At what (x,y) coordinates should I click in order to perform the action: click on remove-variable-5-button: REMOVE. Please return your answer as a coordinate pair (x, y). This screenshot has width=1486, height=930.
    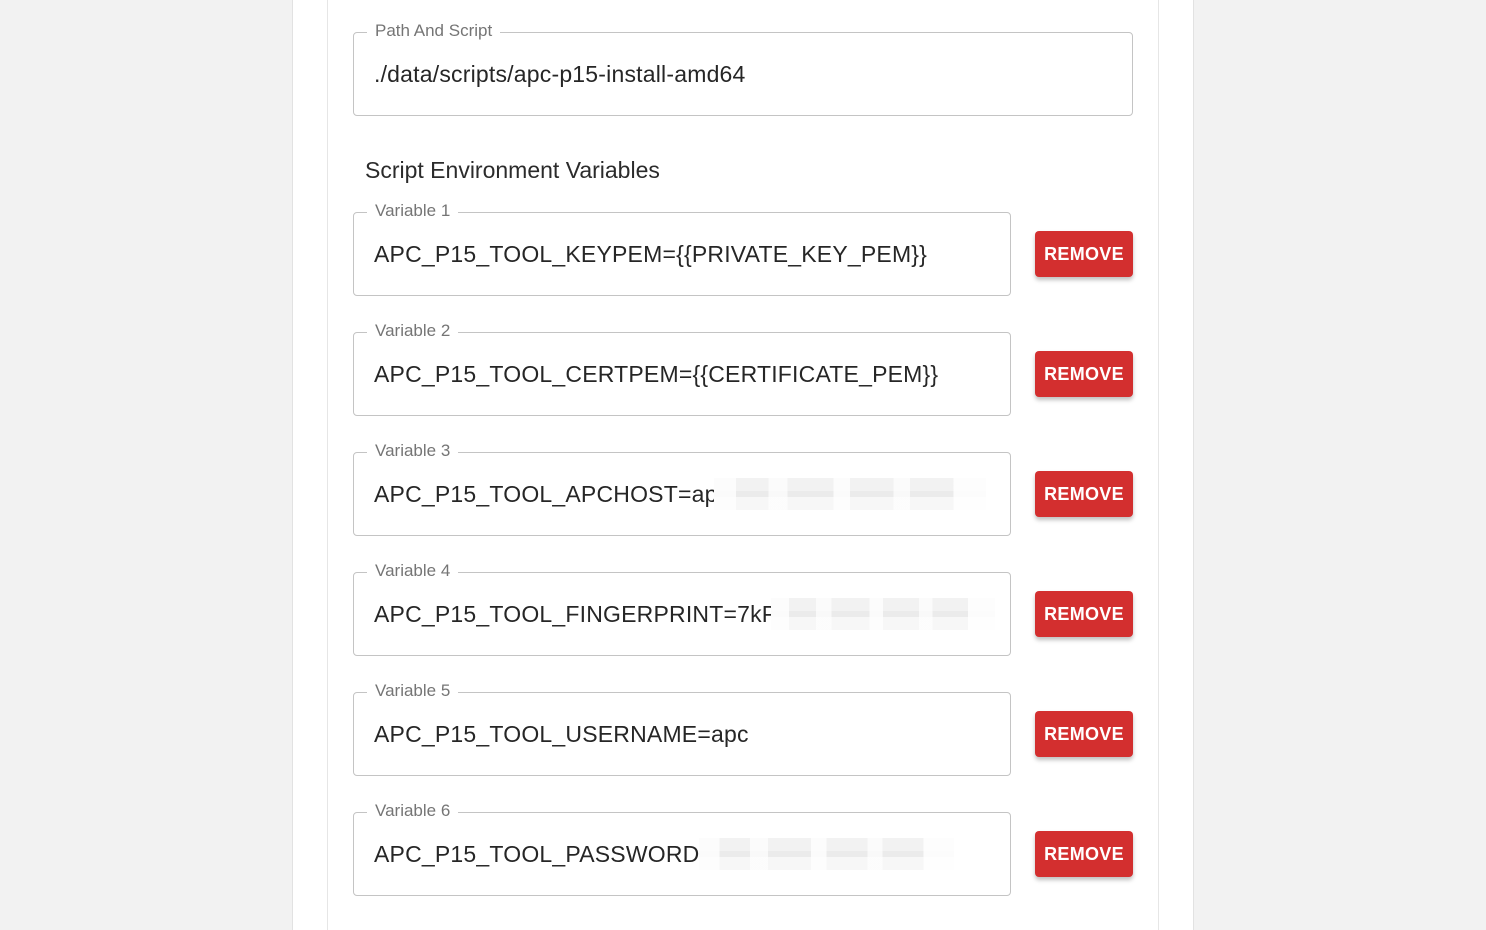
    Looking at the image, I should click on (1084, 734).